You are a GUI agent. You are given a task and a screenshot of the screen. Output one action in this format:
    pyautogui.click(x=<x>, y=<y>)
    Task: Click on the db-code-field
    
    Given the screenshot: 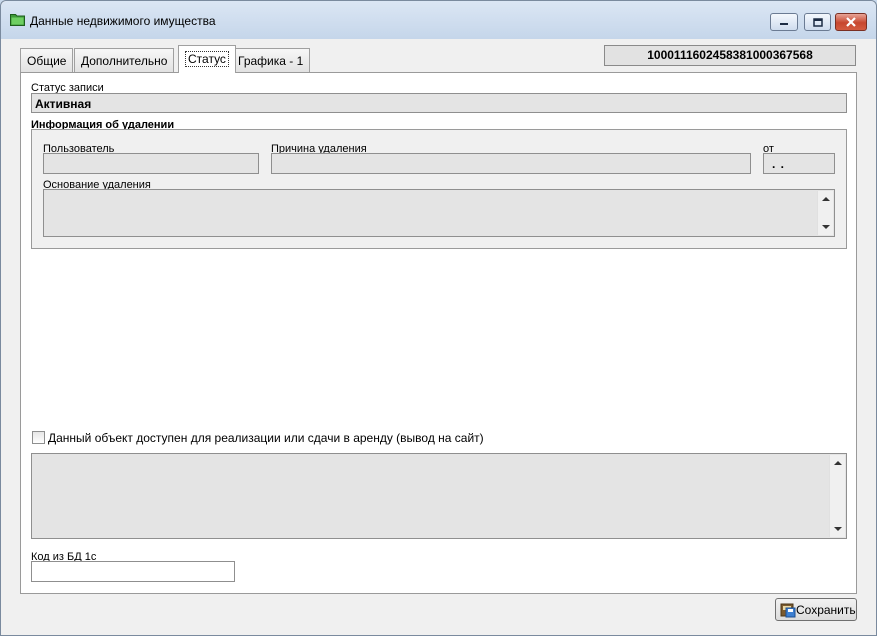 What is the action you would take?
    pyautogui.click(x=133, y=571)
    